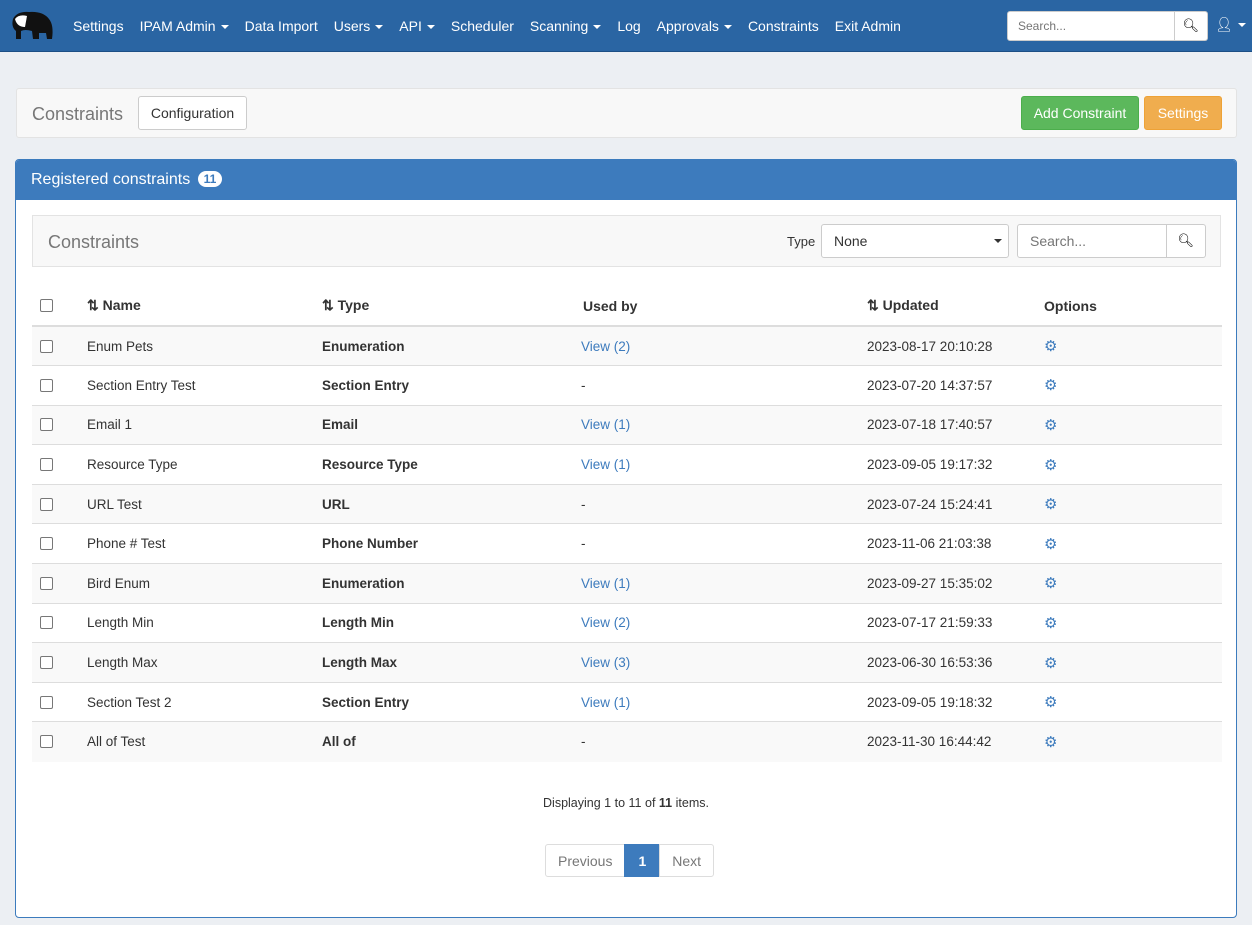 The width and height of the screenshot is (1252, 925). Describe the element at coordinates (687, 860) in the screenshot. I see `next-page-button: Next` at that location.